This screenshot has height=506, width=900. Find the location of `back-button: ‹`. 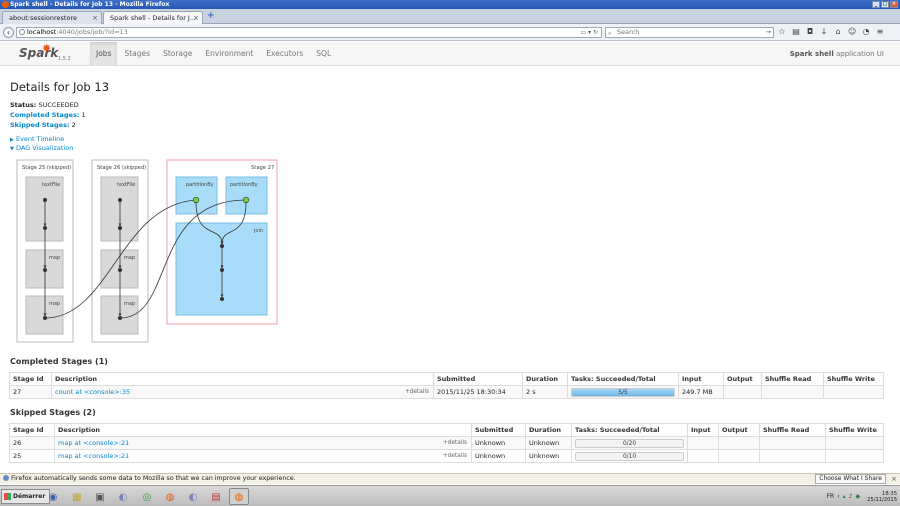

back-button: ‹ is located at coordinates (8, 32).